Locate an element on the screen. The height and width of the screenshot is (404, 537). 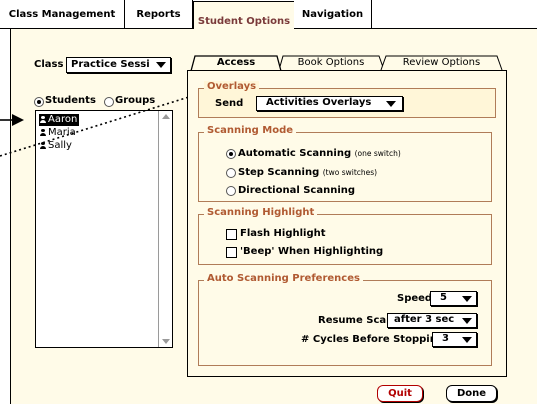
tab-label: Book Options is located at coordinates (331, 62).